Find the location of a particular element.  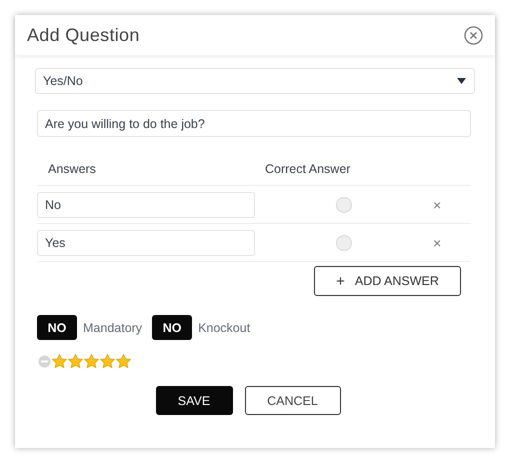

clear-rating-icon is located at coordinates (44, 361).